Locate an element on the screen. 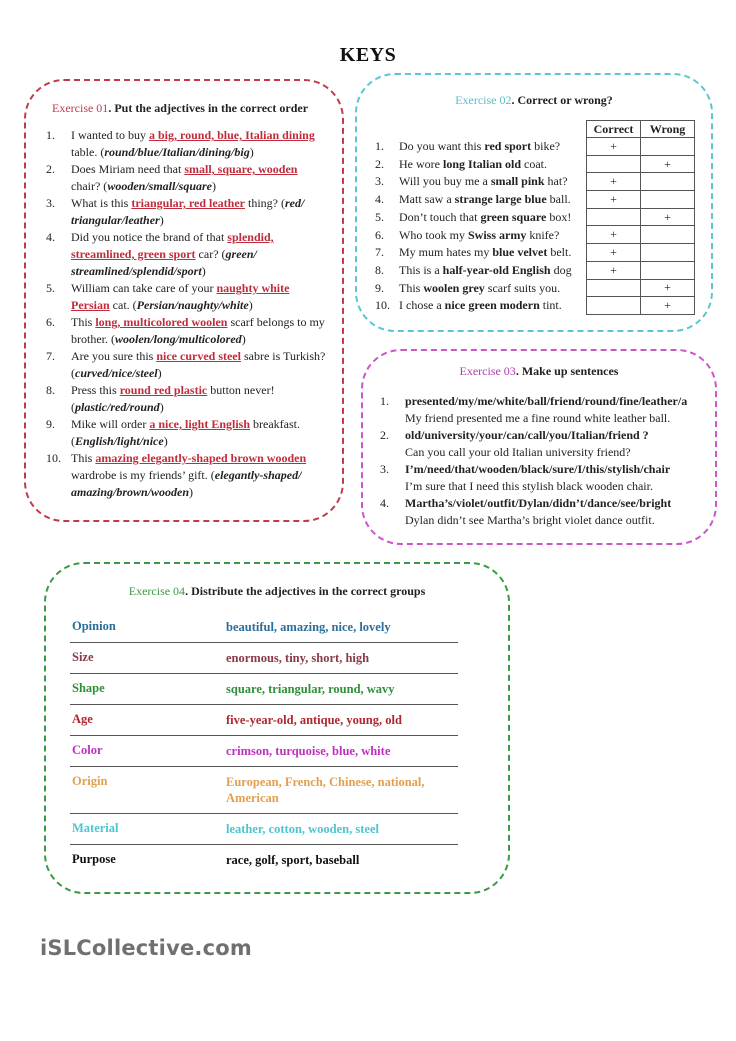 This screenshot has width=736, height=1041. sentence-text: Are you sure this is located at coordinates (114, 356).